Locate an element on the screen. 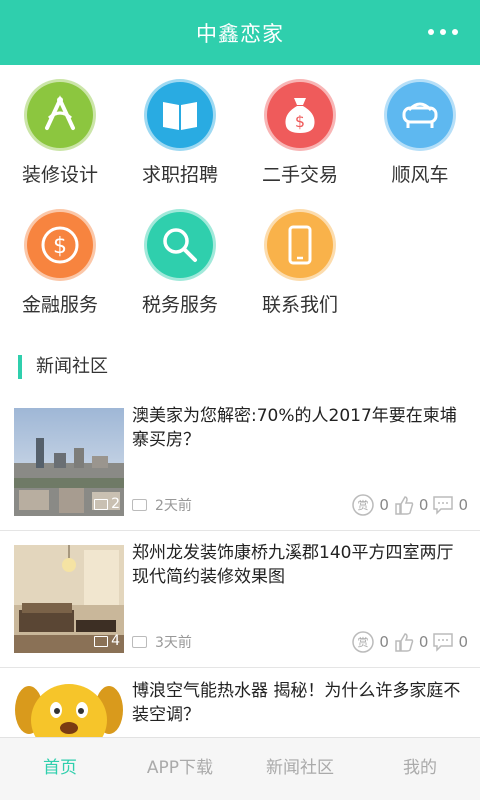 The height and width of the screenshot is (800, 480). dollar-coin-icon: $ is located at coordinates (60, 245).